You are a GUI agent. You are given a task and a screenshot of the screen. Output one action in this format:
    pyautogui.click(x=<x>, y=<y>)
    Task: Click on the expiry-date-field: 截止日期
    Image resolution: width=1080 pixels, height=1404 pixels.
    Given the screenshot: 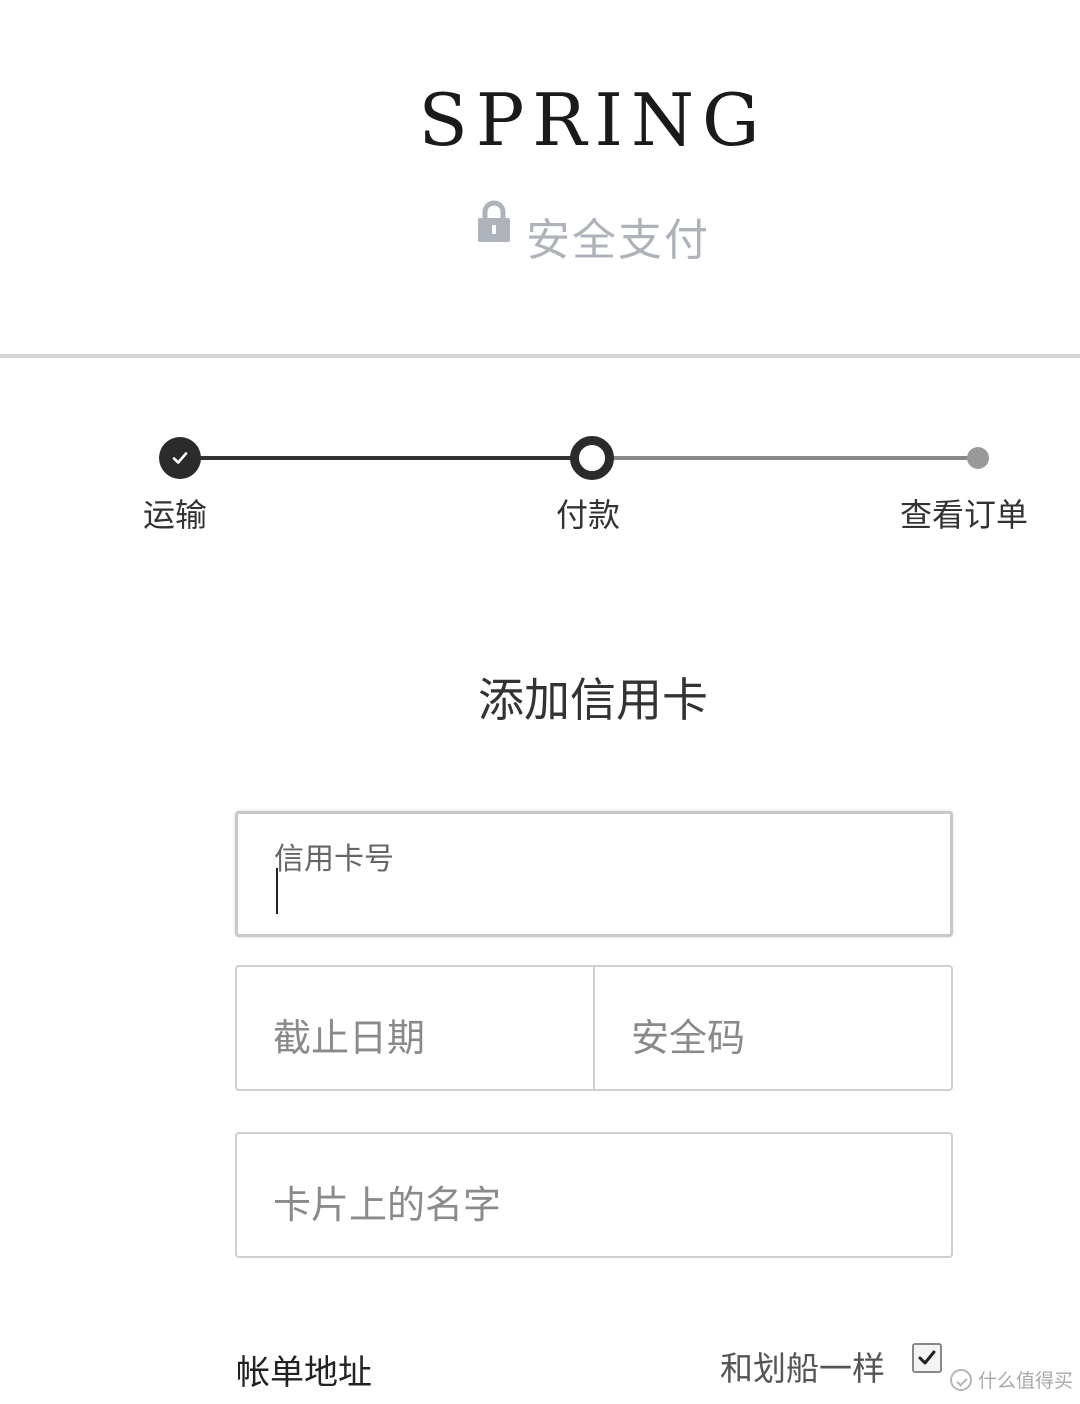 What is the action you would take?
    pyautogui.click(x=415, y=1028)
    